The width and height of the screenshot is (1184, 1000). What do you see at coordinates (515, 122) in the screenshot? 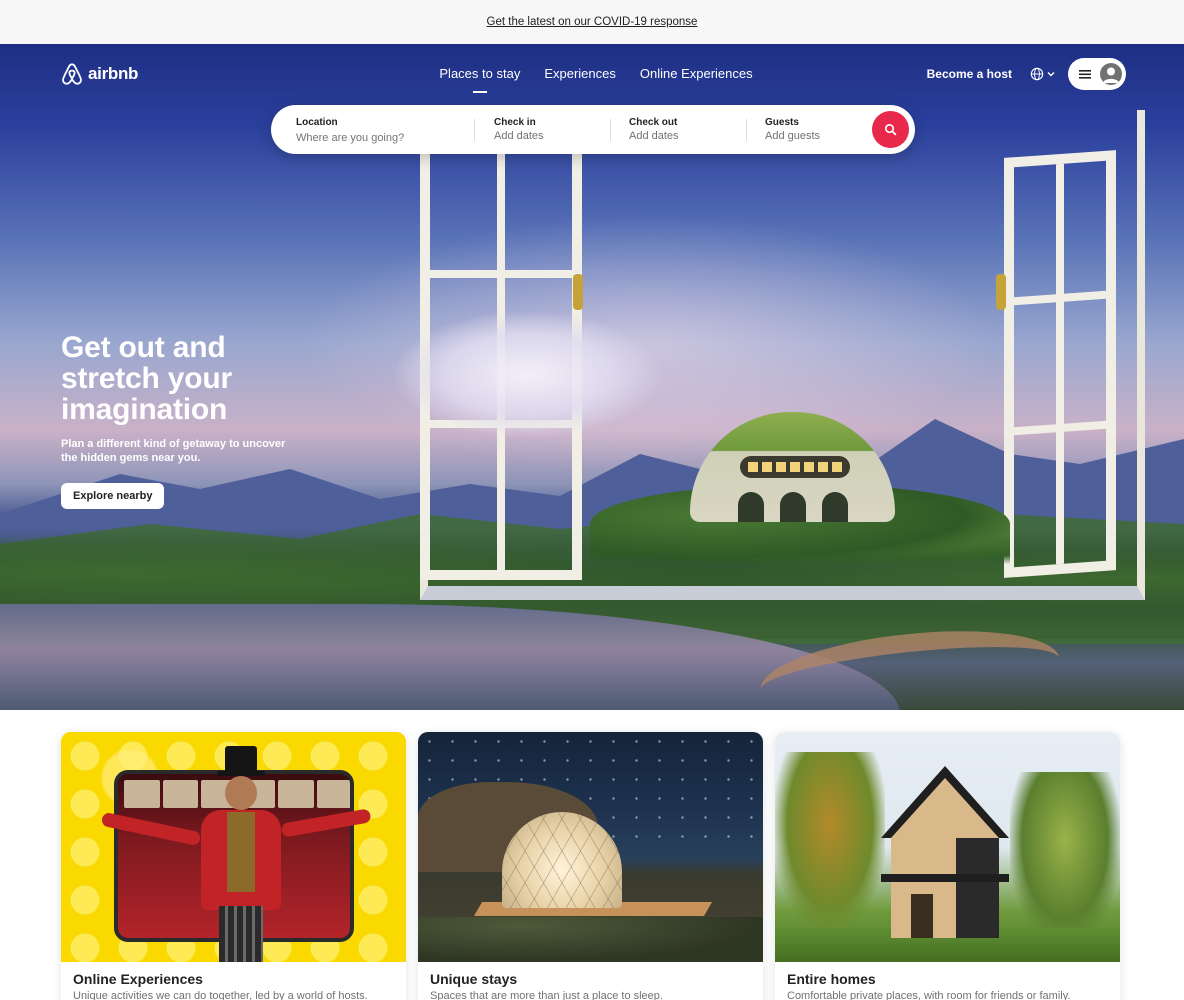
I see `check-in-label: Check in` at bounding box center [515, 122].